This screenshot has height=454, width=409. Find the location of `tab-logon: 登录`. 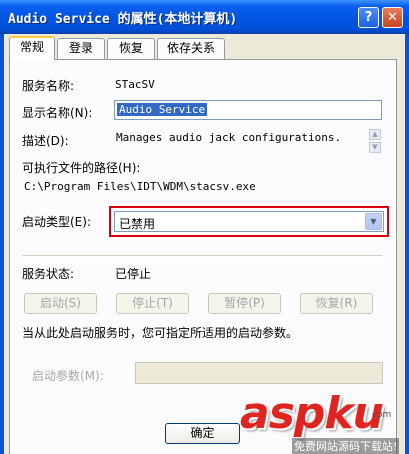

tab-logon: 登录 is located at coordinates (81, 48).